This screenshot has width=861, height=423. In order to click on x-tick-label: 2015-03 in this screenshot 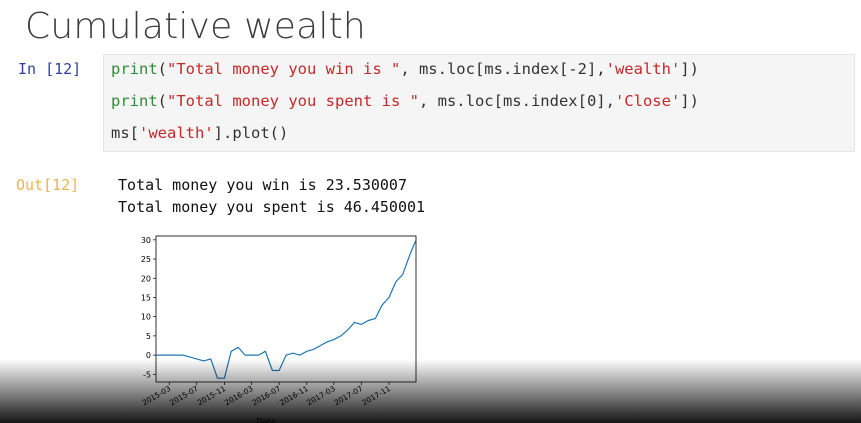, I will do `click(157, 396)`.